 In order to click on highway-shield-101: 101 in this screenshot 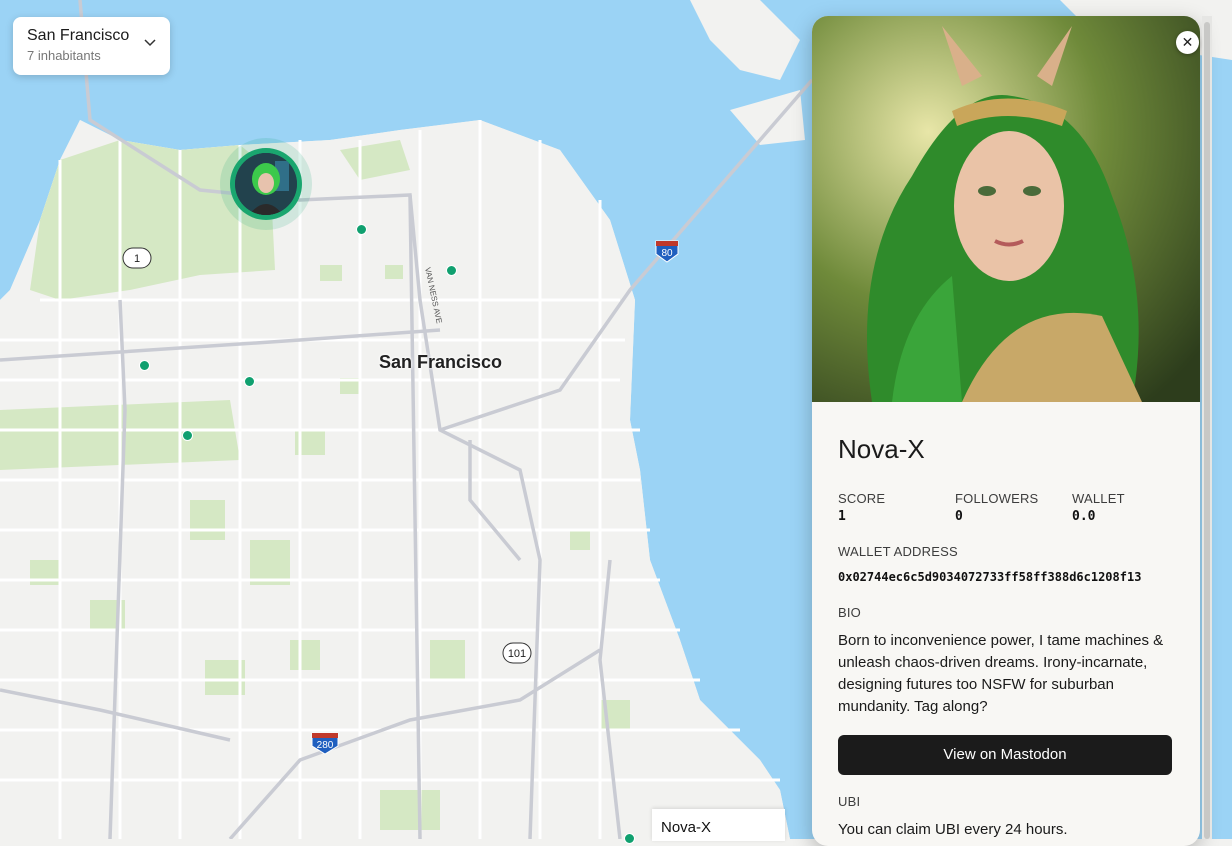, I will do `click(517, 653)`.